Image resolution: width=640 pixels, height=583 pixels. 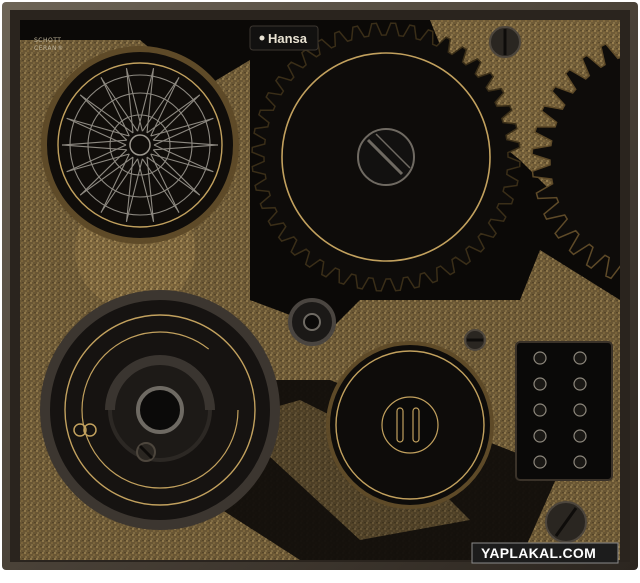 I want to click on zone-rear-right-icon, so click(x=580, y=384).